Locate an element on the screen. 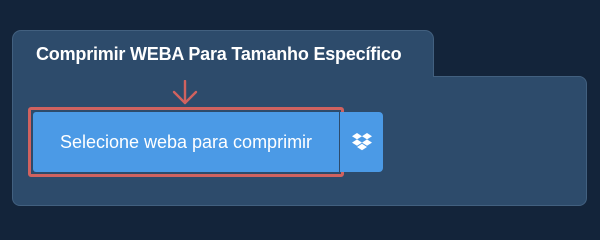  select-file-button: Selecione weba para comprimir is located at coordinates (186, 142).